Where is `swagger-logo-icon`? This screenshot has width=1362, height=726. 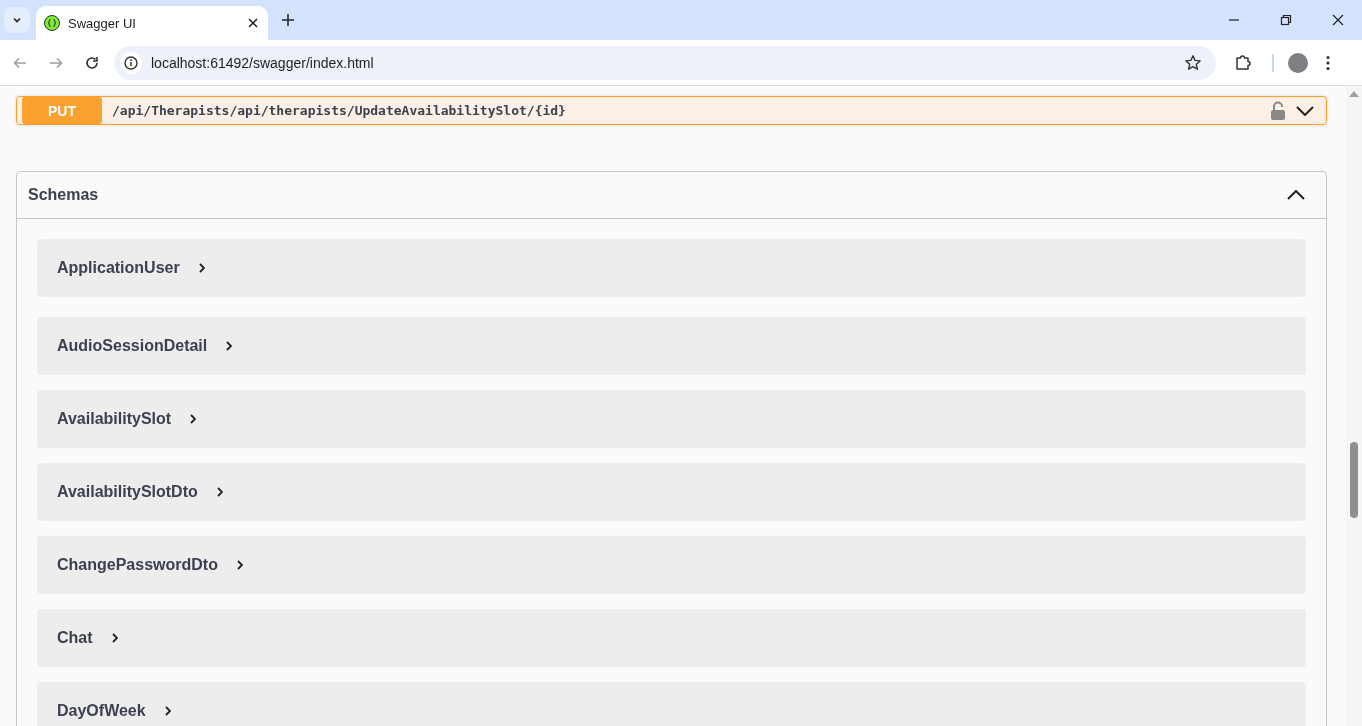 swagger-logo-icon is located at coordinates (52, 23).